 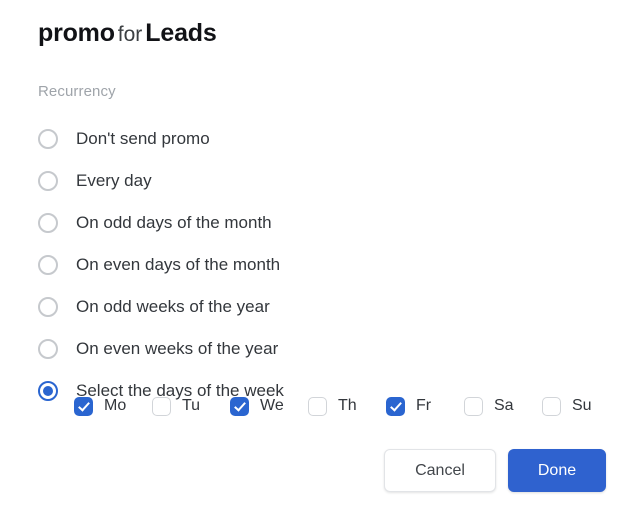 I want to click on radio-option-every-day: Every day, so click(x=318, y=181).